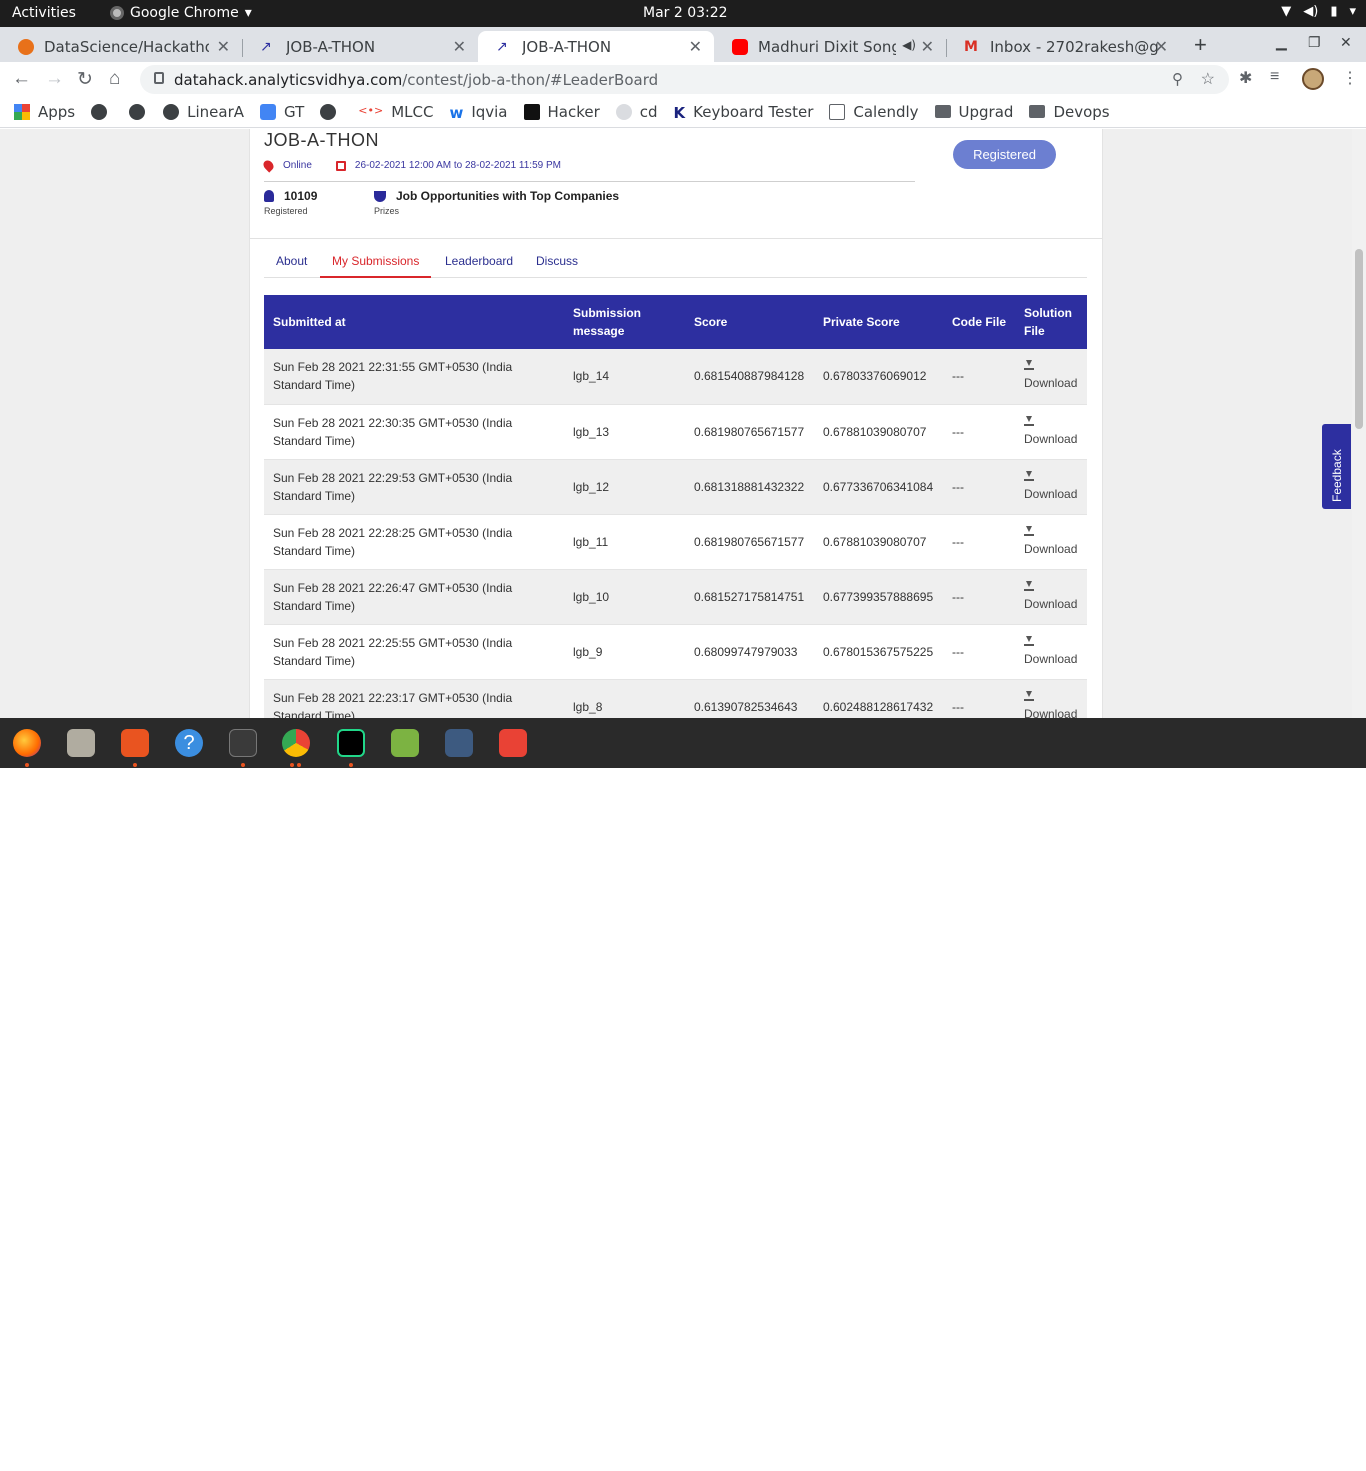 Image resolution: width=1366 pixels, height=1471 pixels. What do you see at coordinates (282, 112) in the screenshot?
I see `bookmark-gt: GT` at bounding box center [282, 112].